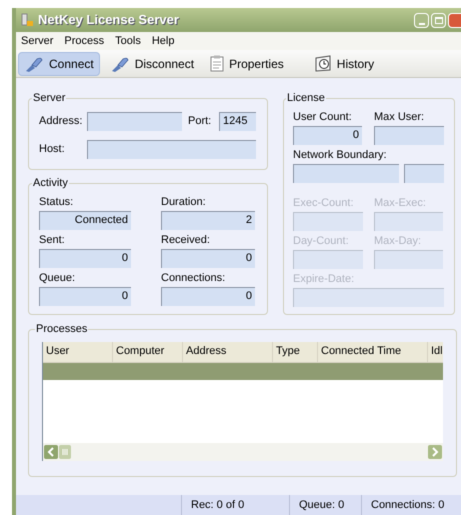 This screenshot has height=515, width=461. What do you see at coordinates (186, 240) in the screenshot?
I see `field-label: Received:` at bounding box center [186, 240].